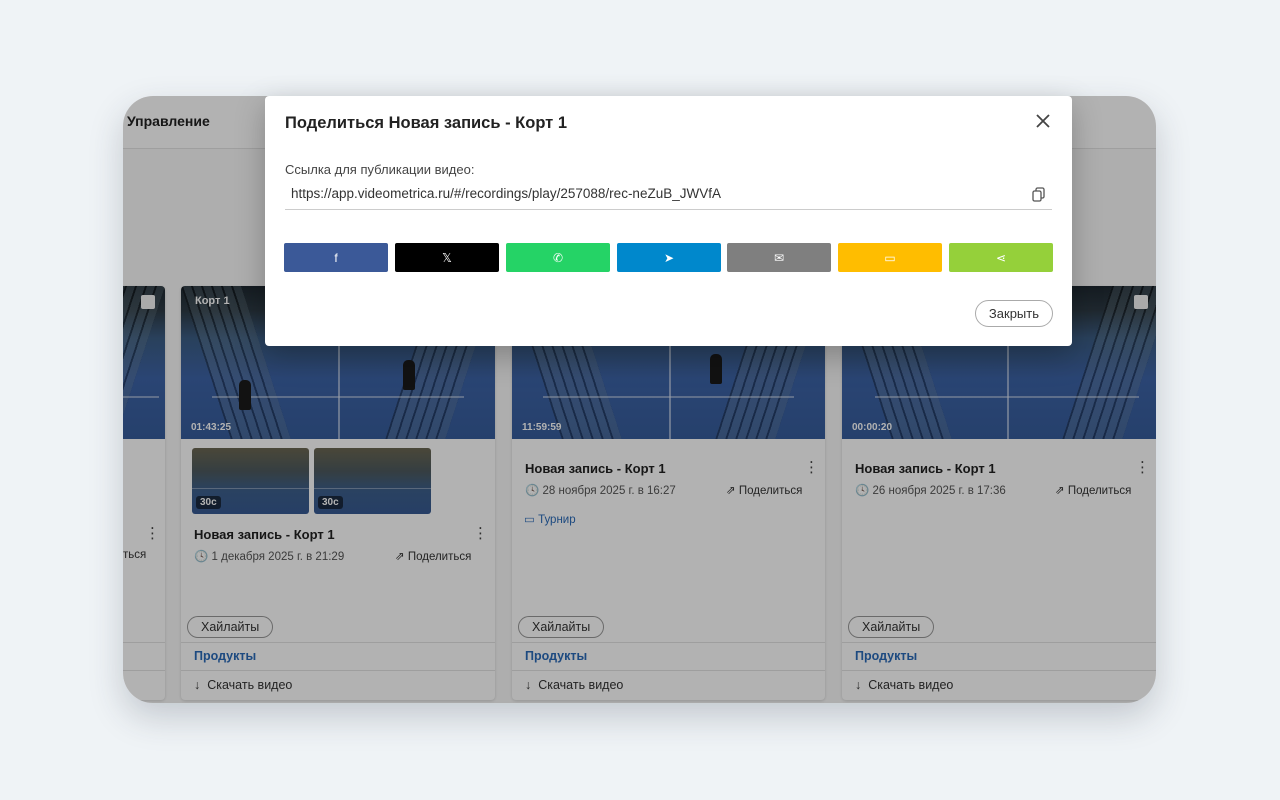 This screenshot has width=1280, height=800. I want to click on email-icon: ✉, so click(779, 257).